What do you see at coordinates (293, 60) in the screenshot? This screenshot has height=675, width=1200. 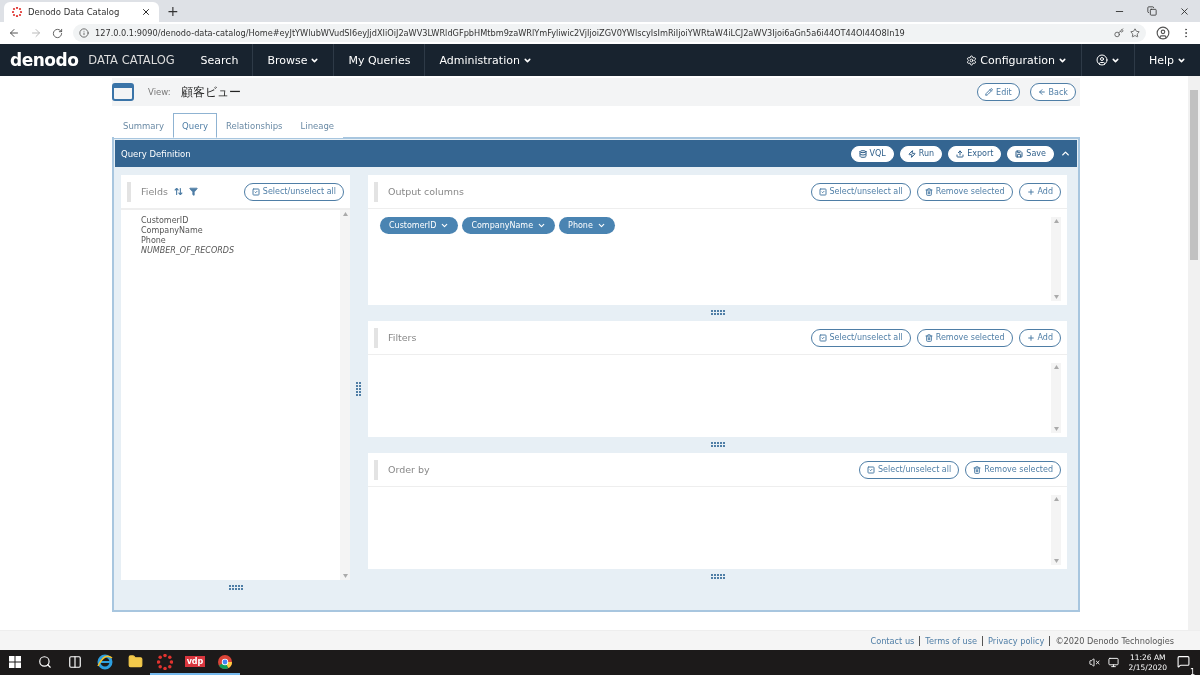 I see `nav-item: Browse` at bounding box center [293, 60].